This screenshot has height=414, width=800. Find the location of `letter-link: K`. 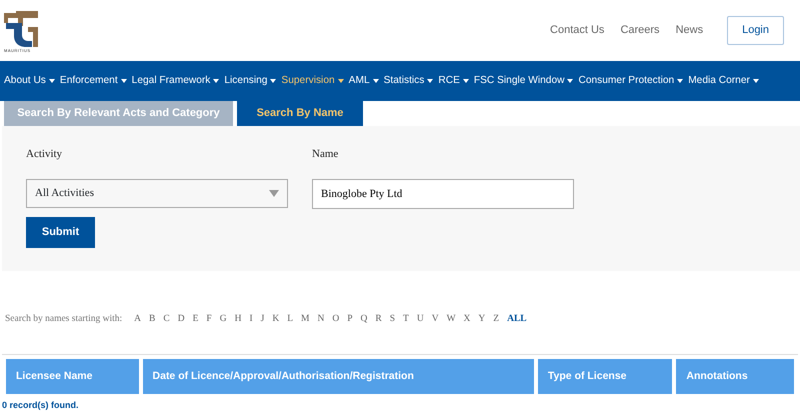

letter-link: K is located at coordinates (276, 319).